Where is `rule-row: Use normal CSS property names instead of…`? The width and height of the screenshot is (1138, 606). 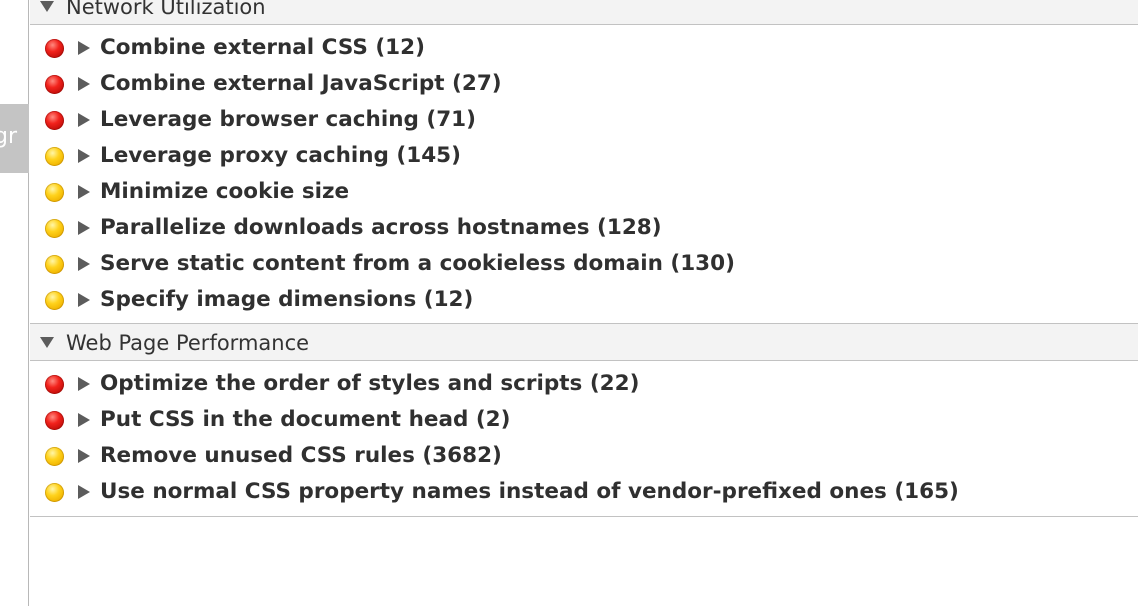
rule-row: Use normal CSS property names instead of… is located at coordinates (584, 493).